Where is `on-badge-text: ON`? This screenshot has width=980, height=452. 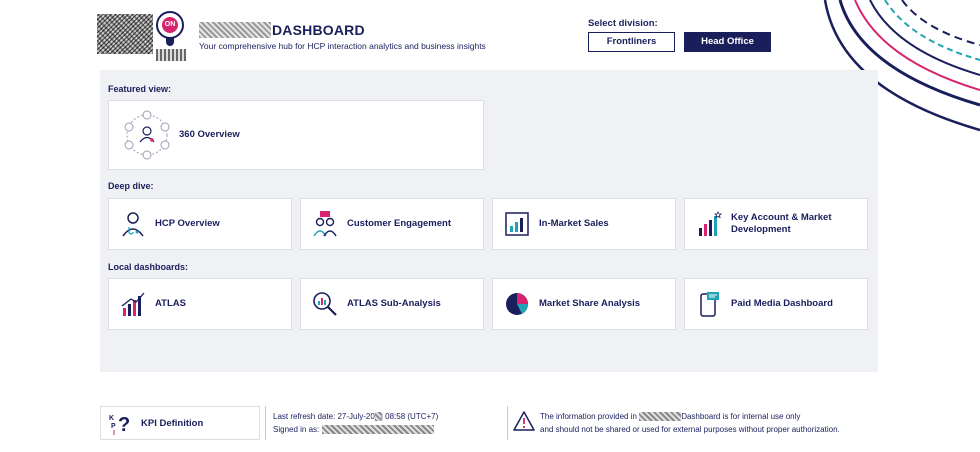
on-badge-text: ON is located at coordinates (170, 25).